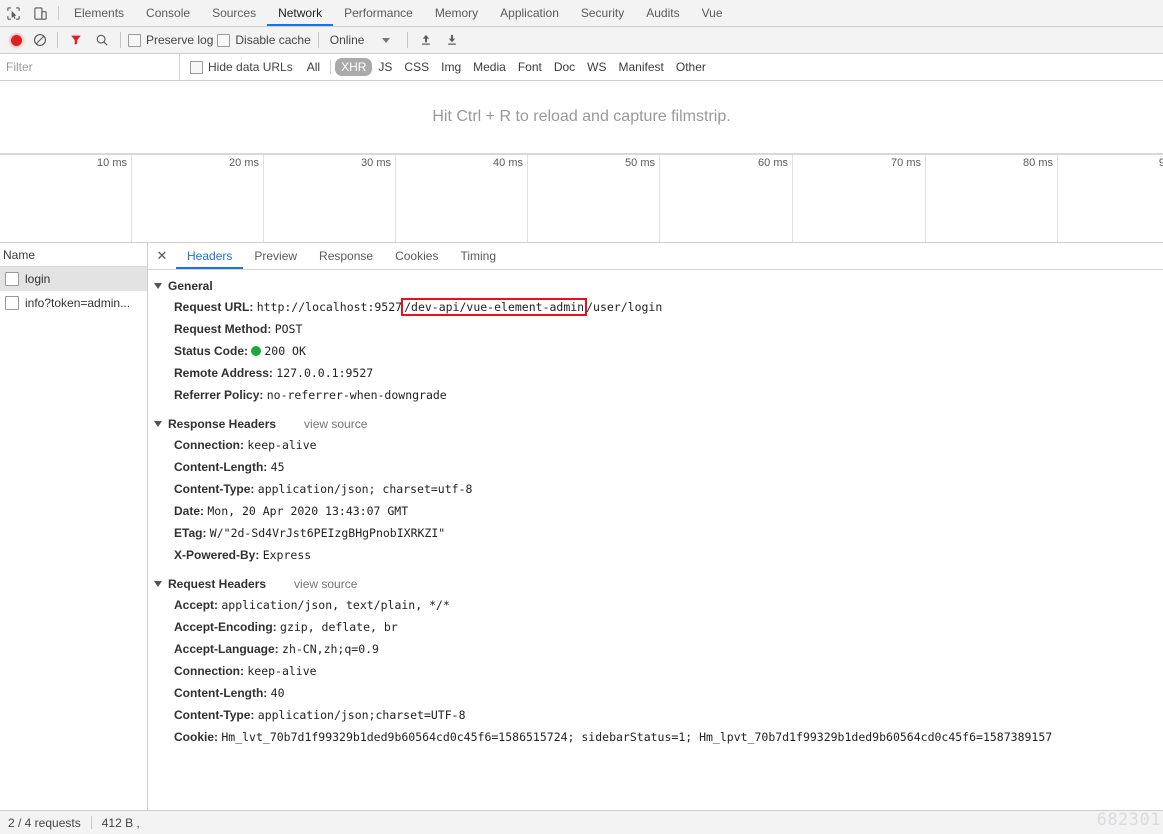 The width and height of the screenshot is (1163, 834). I want to click on tab-response-label: Response, so click(346, 256).